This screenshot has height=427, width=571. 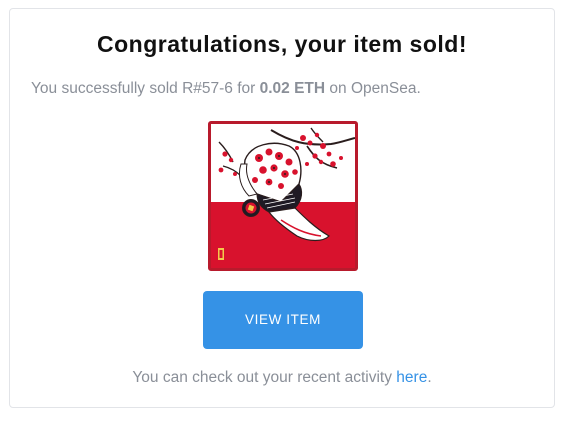 I want to click on item-image, so click(x=283, y=196).